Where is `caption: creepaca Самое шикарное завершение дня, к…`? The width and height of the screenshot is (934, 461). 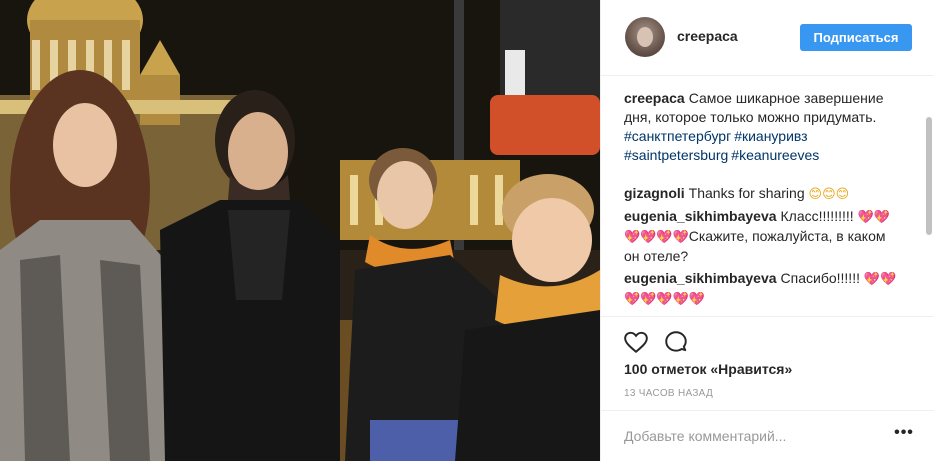
caption: creepaca Самое шикарное завершение дня, к… is located at coordinates (763, 127).